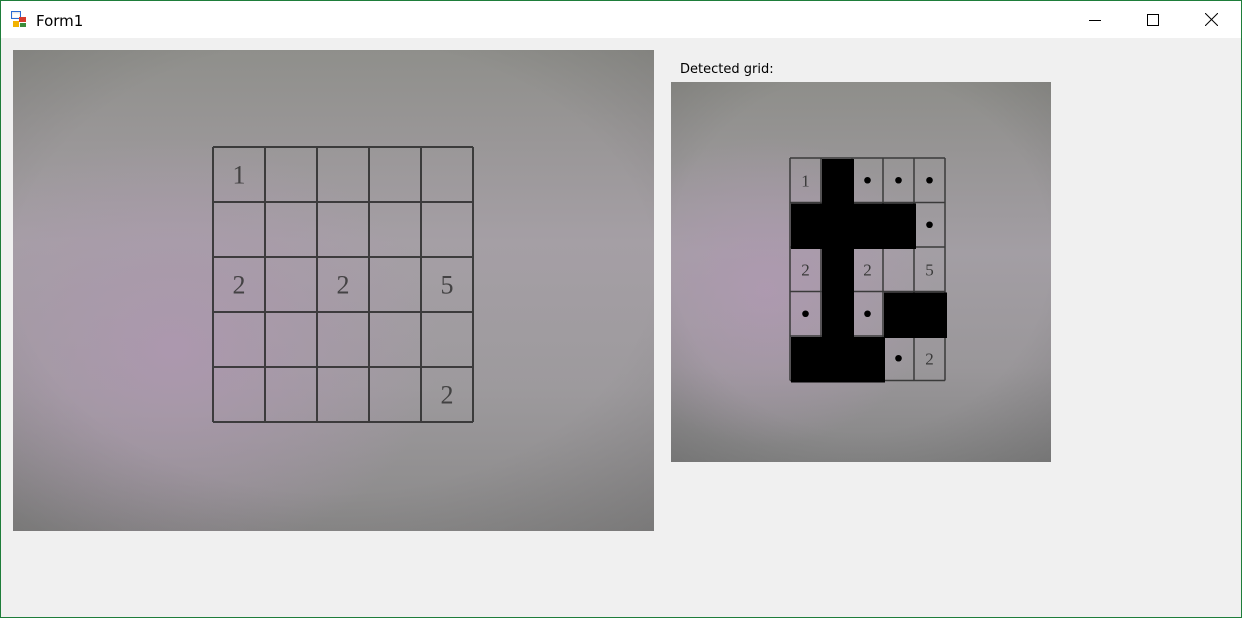 The width and height of the screenshot is (1242, 618). I want to click on maximize-button, so click(1153, 19).